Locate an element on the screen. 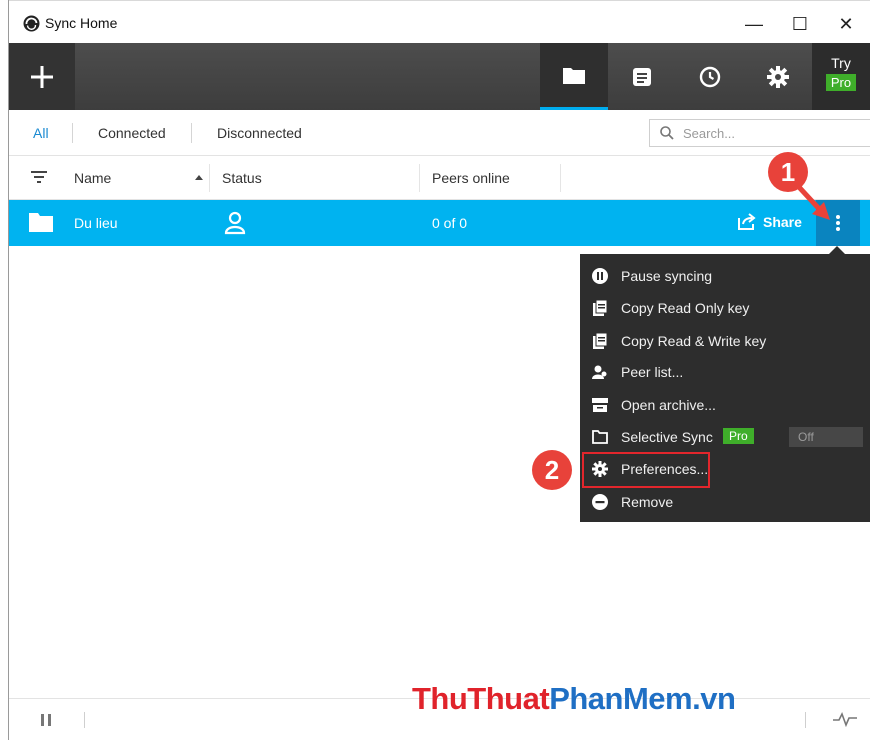 This screenshot has width=870, height=740. minimize-button: — is located at coordinates (754, 24).